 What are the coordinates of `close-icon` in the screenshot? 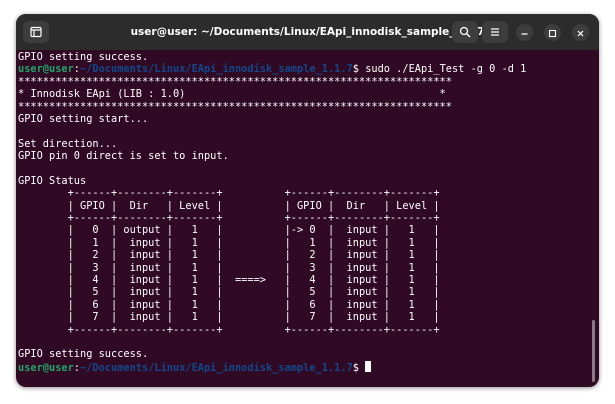 It's located at (580, 32).